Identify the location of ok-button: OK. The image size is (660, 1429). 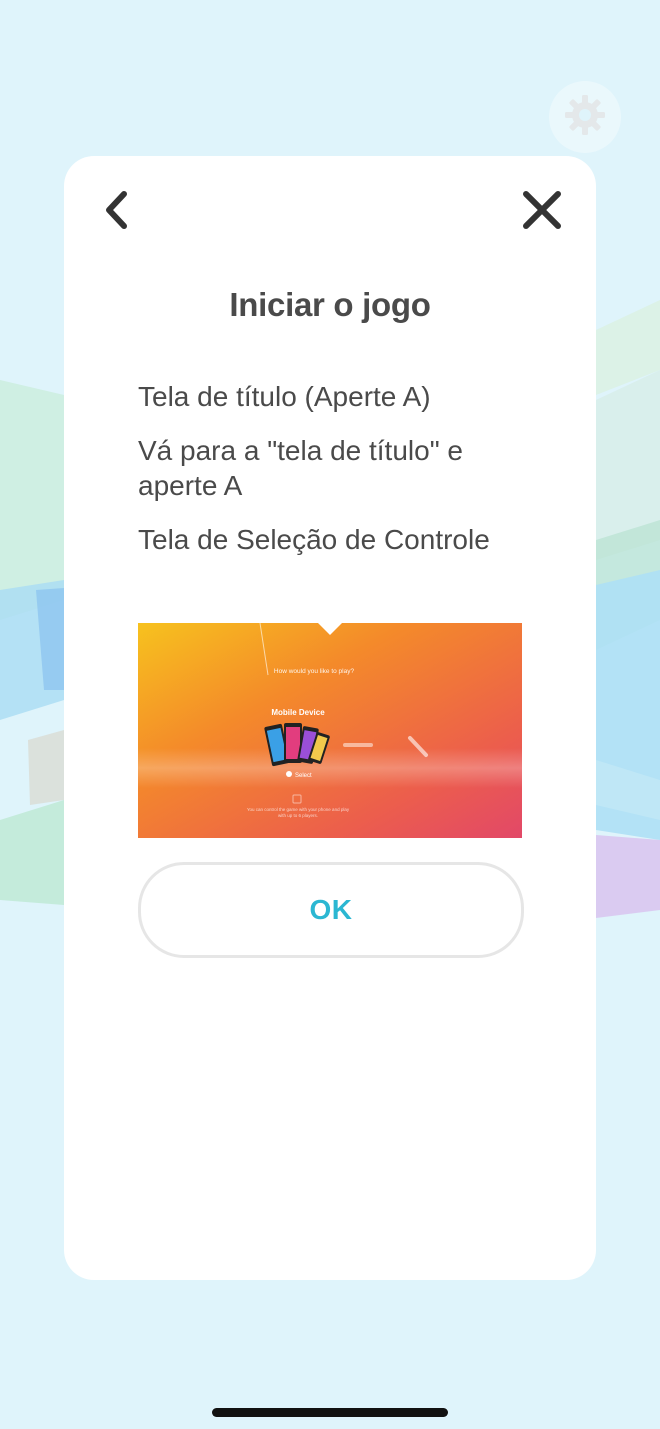
(331, 910).